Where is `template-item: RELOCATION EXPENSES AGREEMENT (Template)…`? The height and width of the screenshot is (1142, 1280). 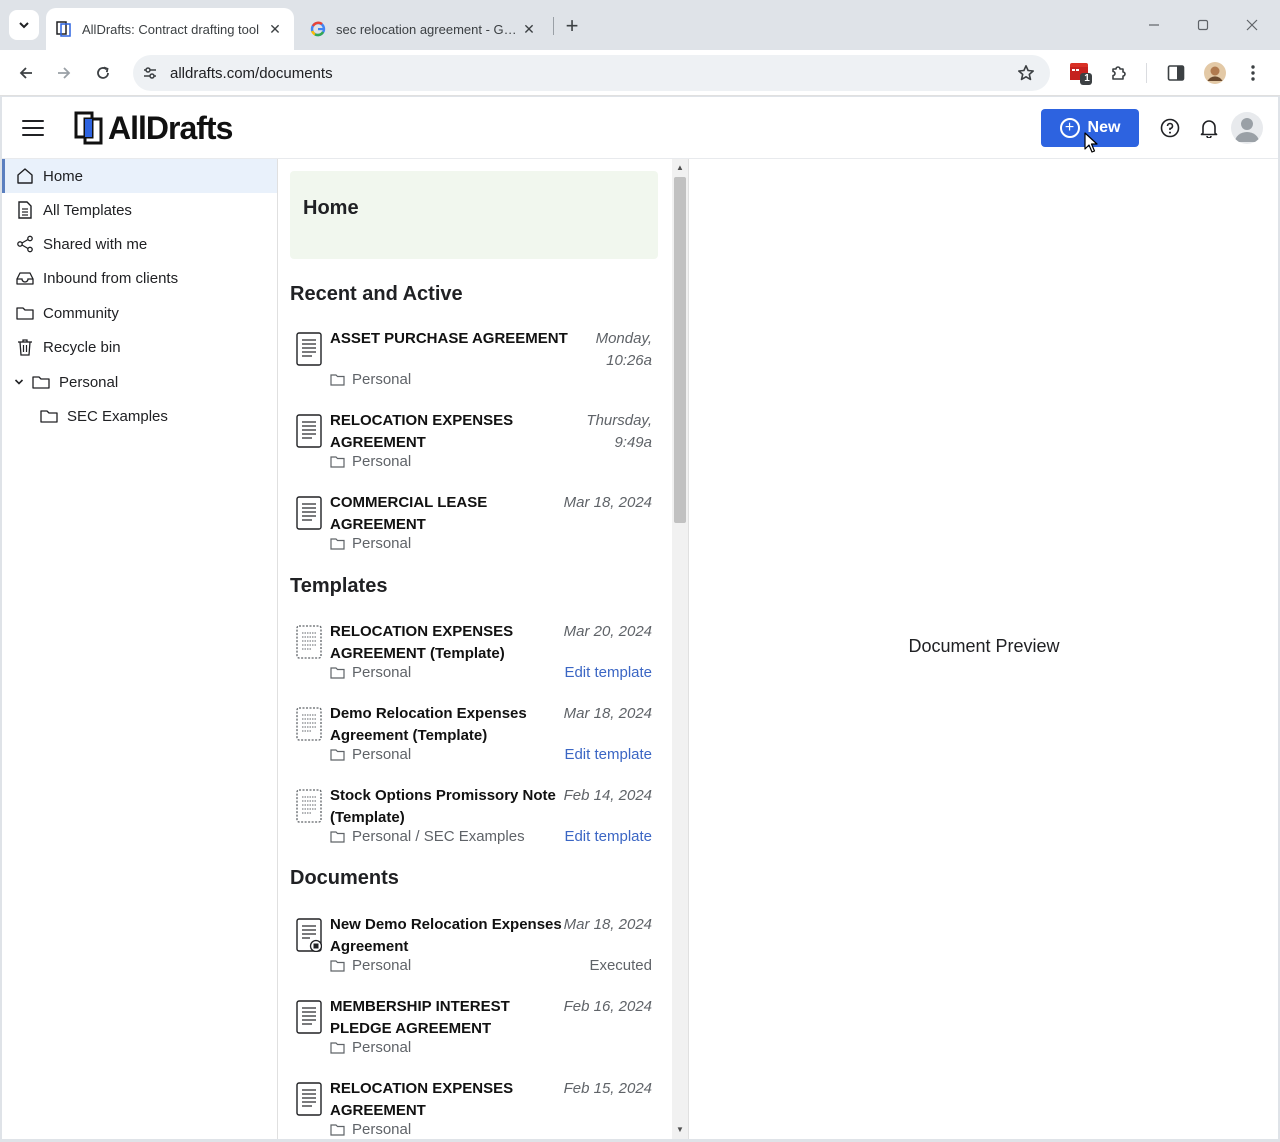
template-item: RELOCATION EXPENSES AGREEMENT (Template)… is located at coordinates (472, 655).